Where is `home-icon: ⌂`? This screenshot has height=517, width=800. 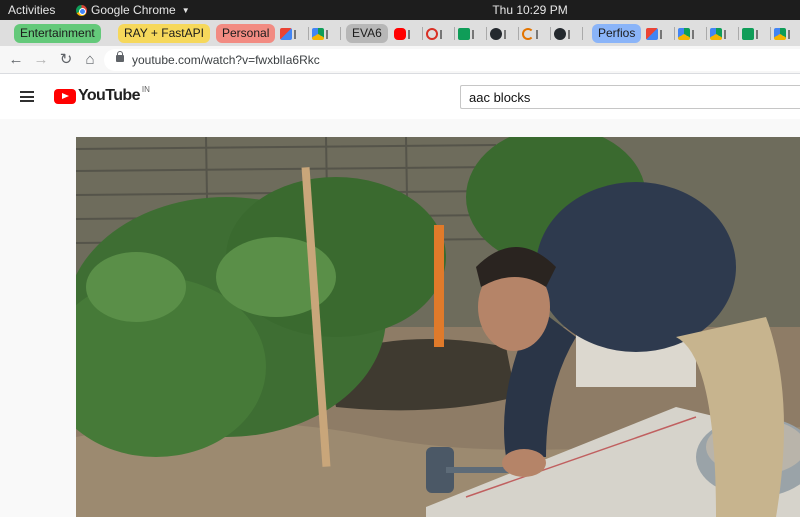
home-icon: ⌂ is located at coordinates (90, 60).